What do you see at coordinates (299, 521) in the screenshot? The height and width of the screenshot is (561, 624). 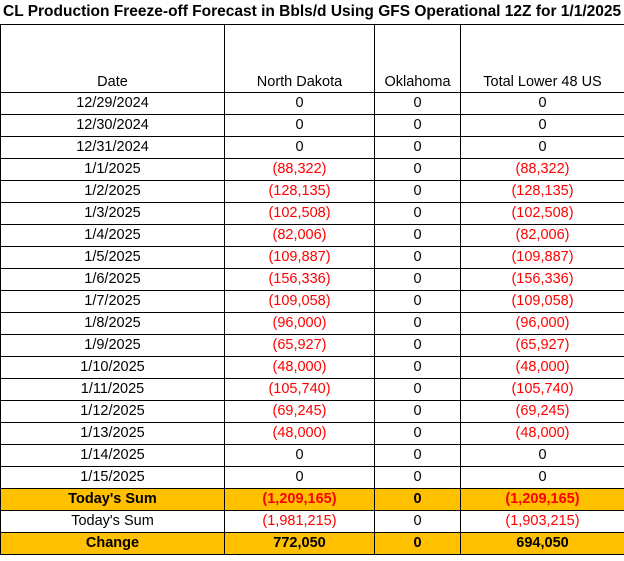 I see `prior-sum-north-dakota: (1,981,215)` at bounding box center [299, 521].